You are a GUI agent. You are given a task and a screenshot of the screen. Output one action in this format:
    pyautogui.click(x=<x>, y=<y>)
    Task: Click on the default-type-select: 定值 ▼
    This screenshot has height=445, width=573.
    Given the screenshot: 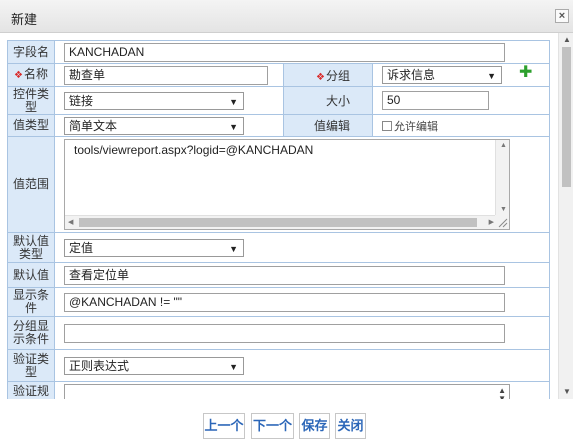 What is the action you would take?
    pyautogui.click(x=154, y=247)
    